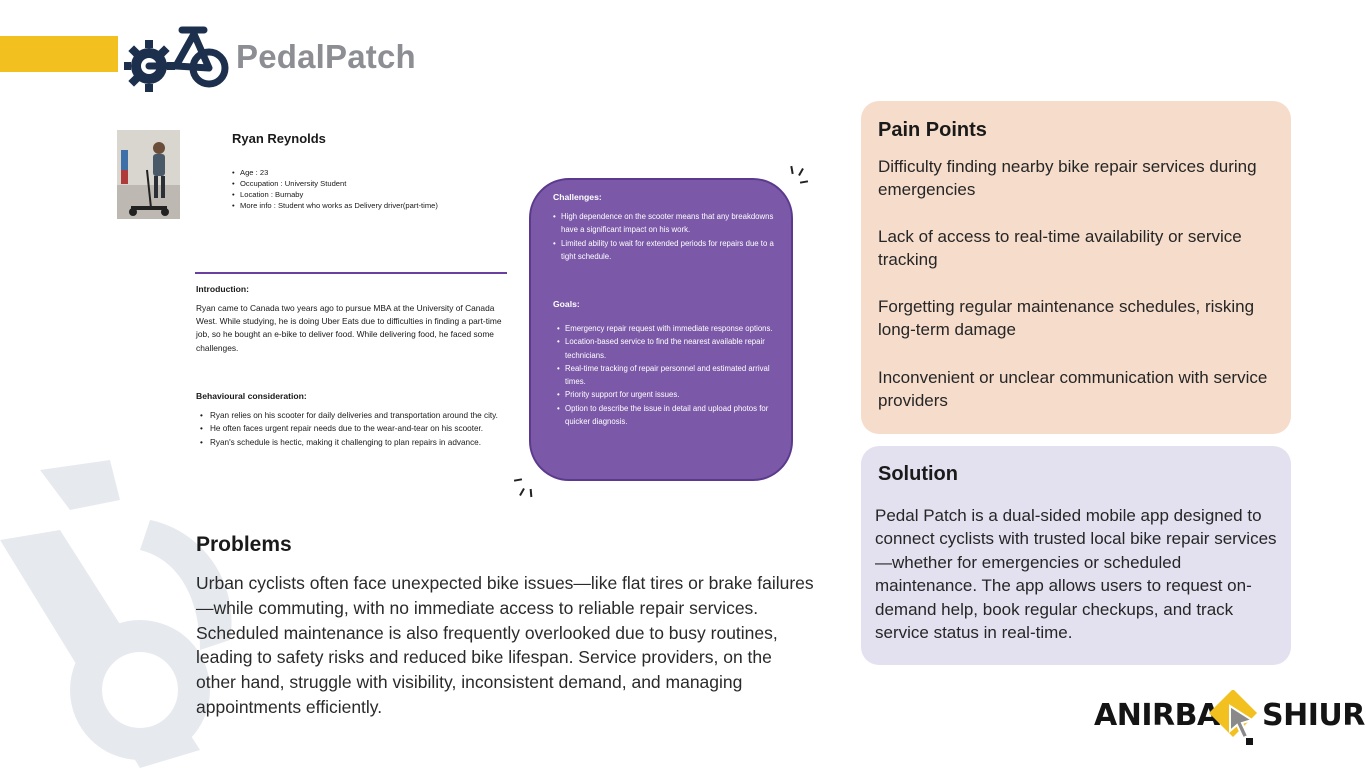  I want to click on solution-title: Solution, so click(918, 474).